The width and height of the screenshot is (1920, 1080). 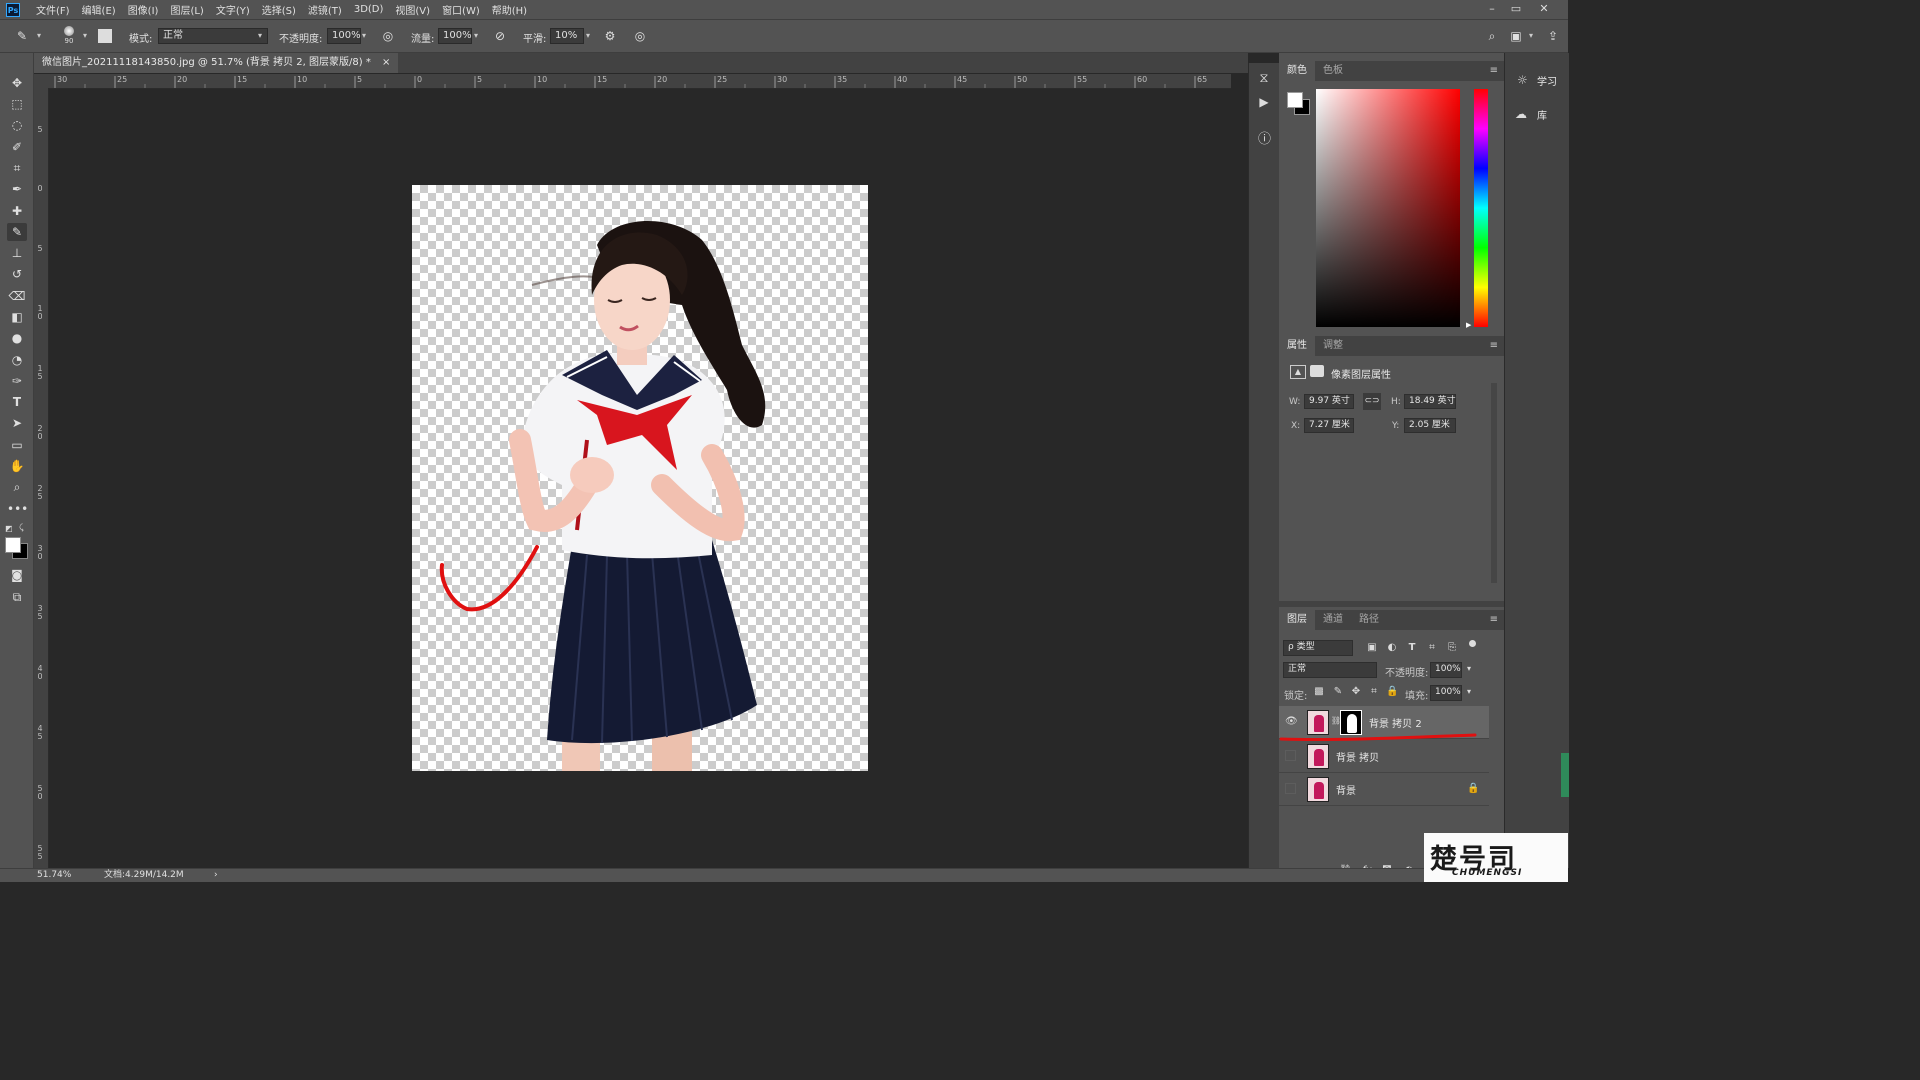 What do you see at coordinates (1369, 620) in the screenshot?
I see `tab-paths: 路径` at bounding box center [1369, 620].